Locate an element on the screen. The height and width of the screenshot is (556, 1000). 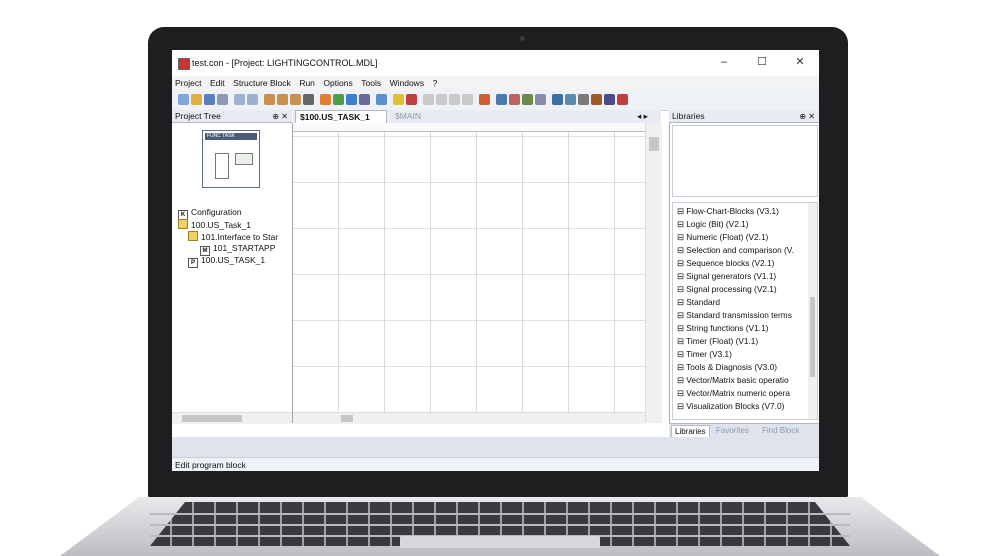
menu-help: ? is located at coordinates (435, 83).